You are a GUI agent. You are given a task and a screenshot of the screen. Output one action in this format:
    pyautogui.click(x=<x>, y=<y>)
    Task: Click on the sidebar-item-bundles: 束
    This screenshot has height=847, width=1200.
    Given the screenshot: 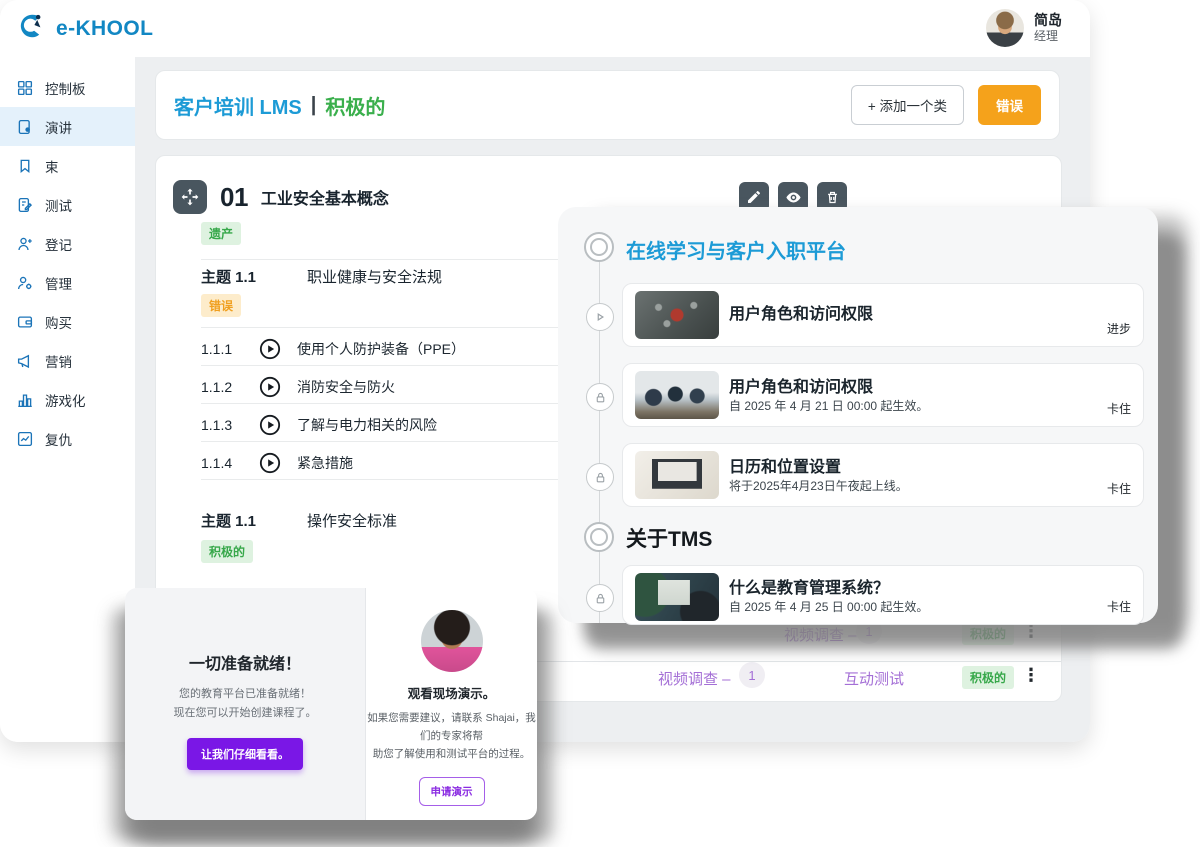 What is the action you would take?
    pyautogui.click(x=67, y=165)
    